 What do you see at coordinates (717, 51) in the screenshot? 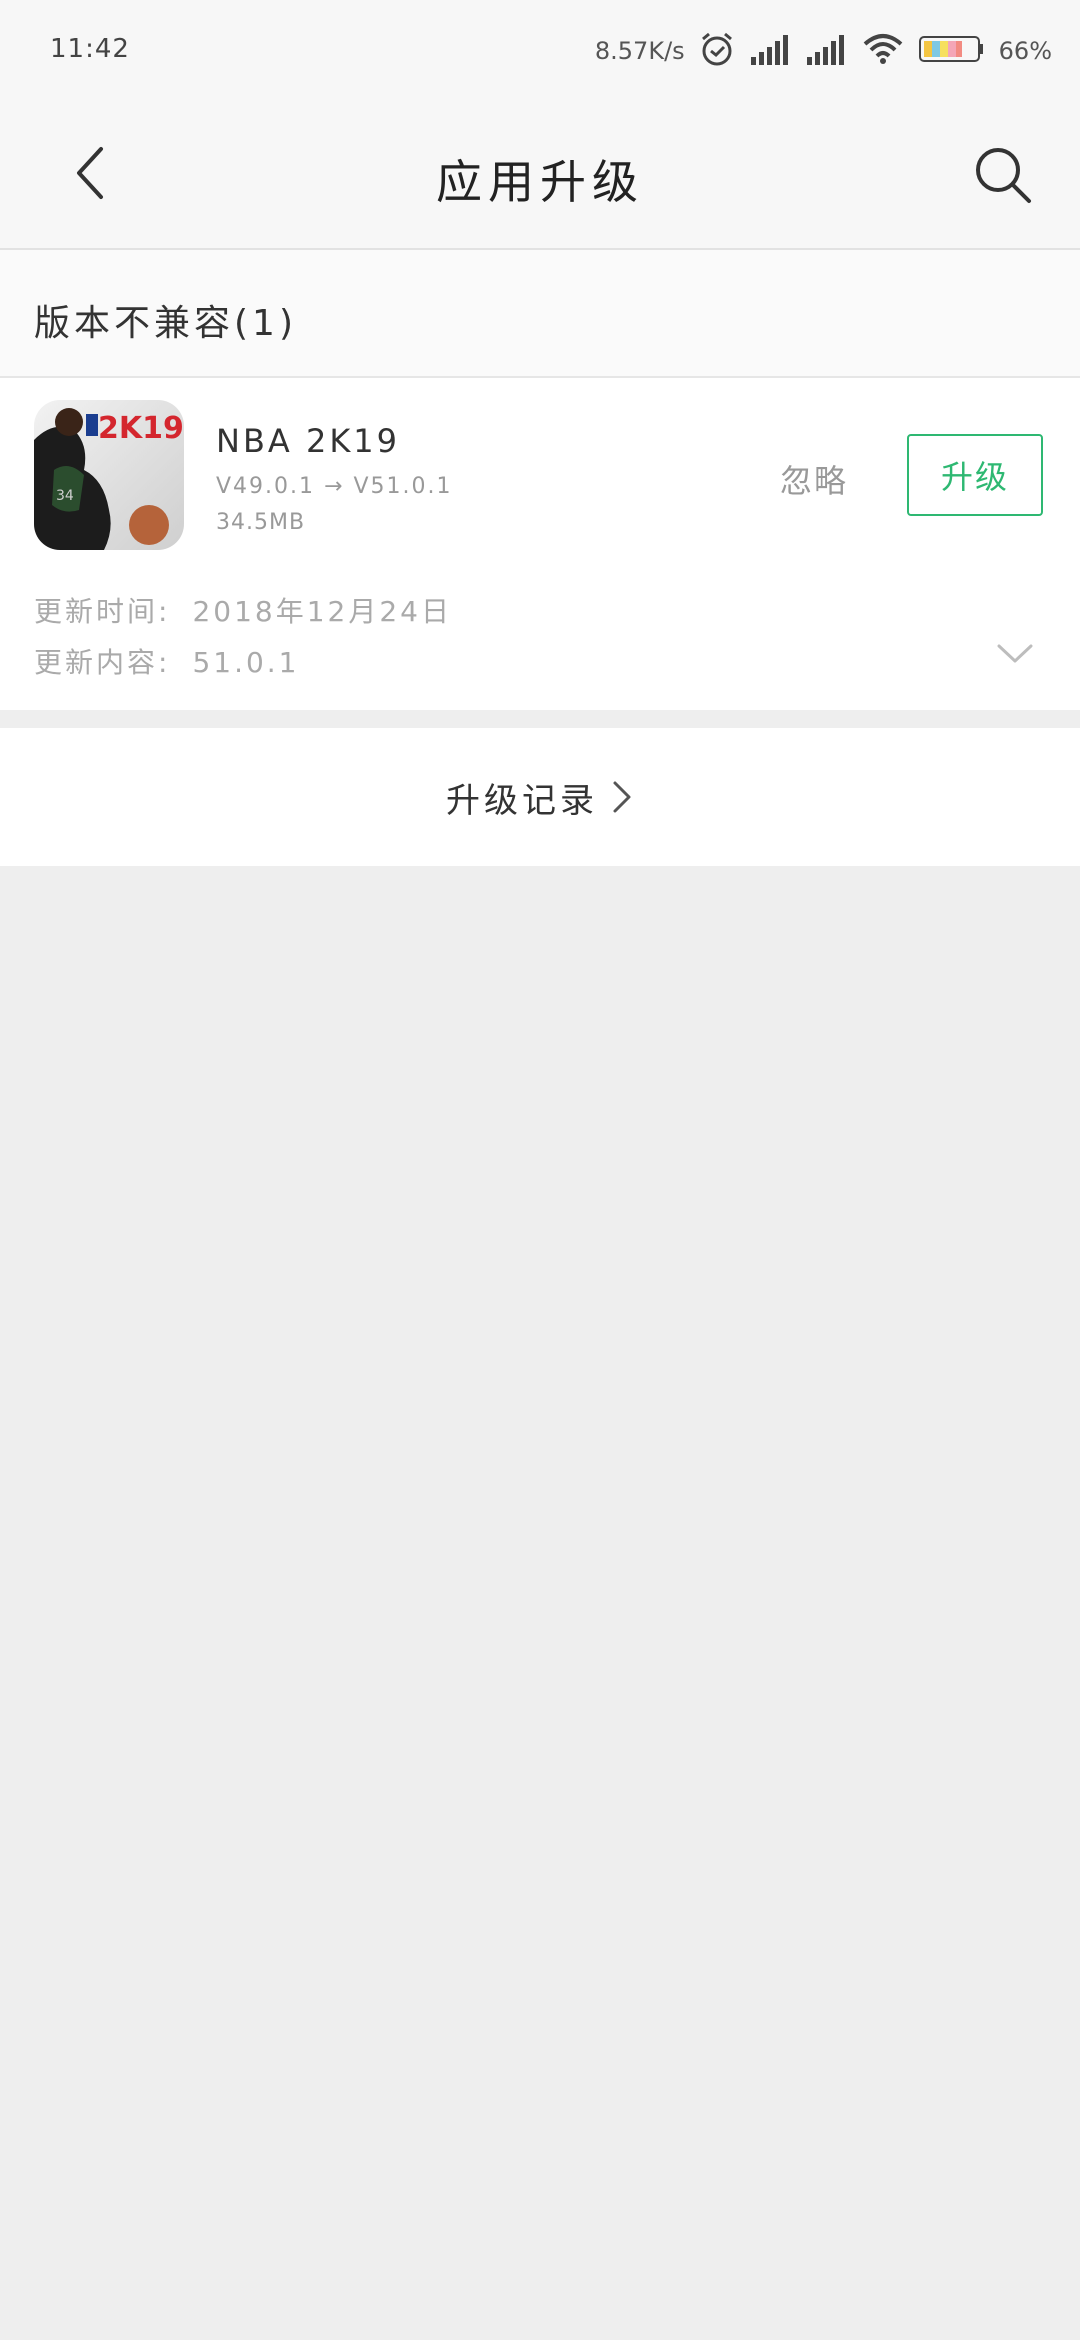
I see `alarm-icon` at bounding box center [717, 51].